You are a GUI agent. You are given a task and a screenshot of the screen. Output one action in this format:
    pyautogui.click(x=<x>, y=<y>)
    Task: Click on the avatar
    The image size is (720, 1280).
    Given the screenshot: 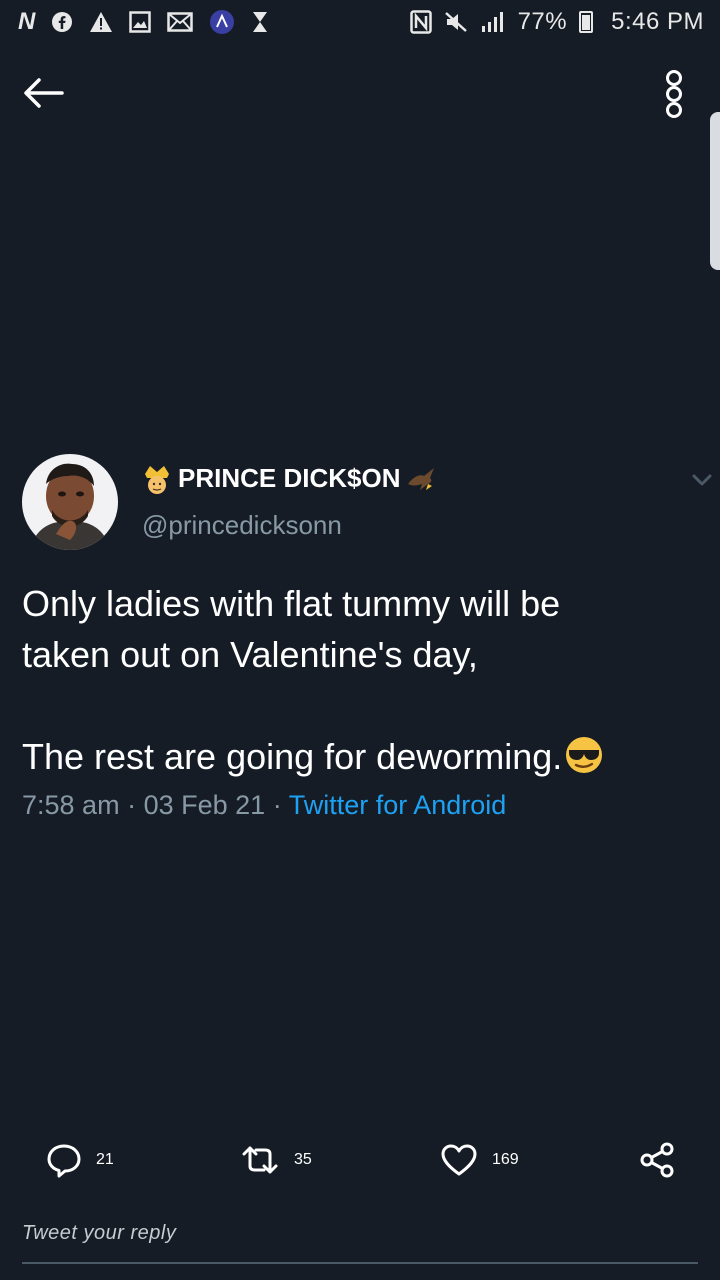 What is the action you would take?
    pyautogui.click(x=70, y=502)
    